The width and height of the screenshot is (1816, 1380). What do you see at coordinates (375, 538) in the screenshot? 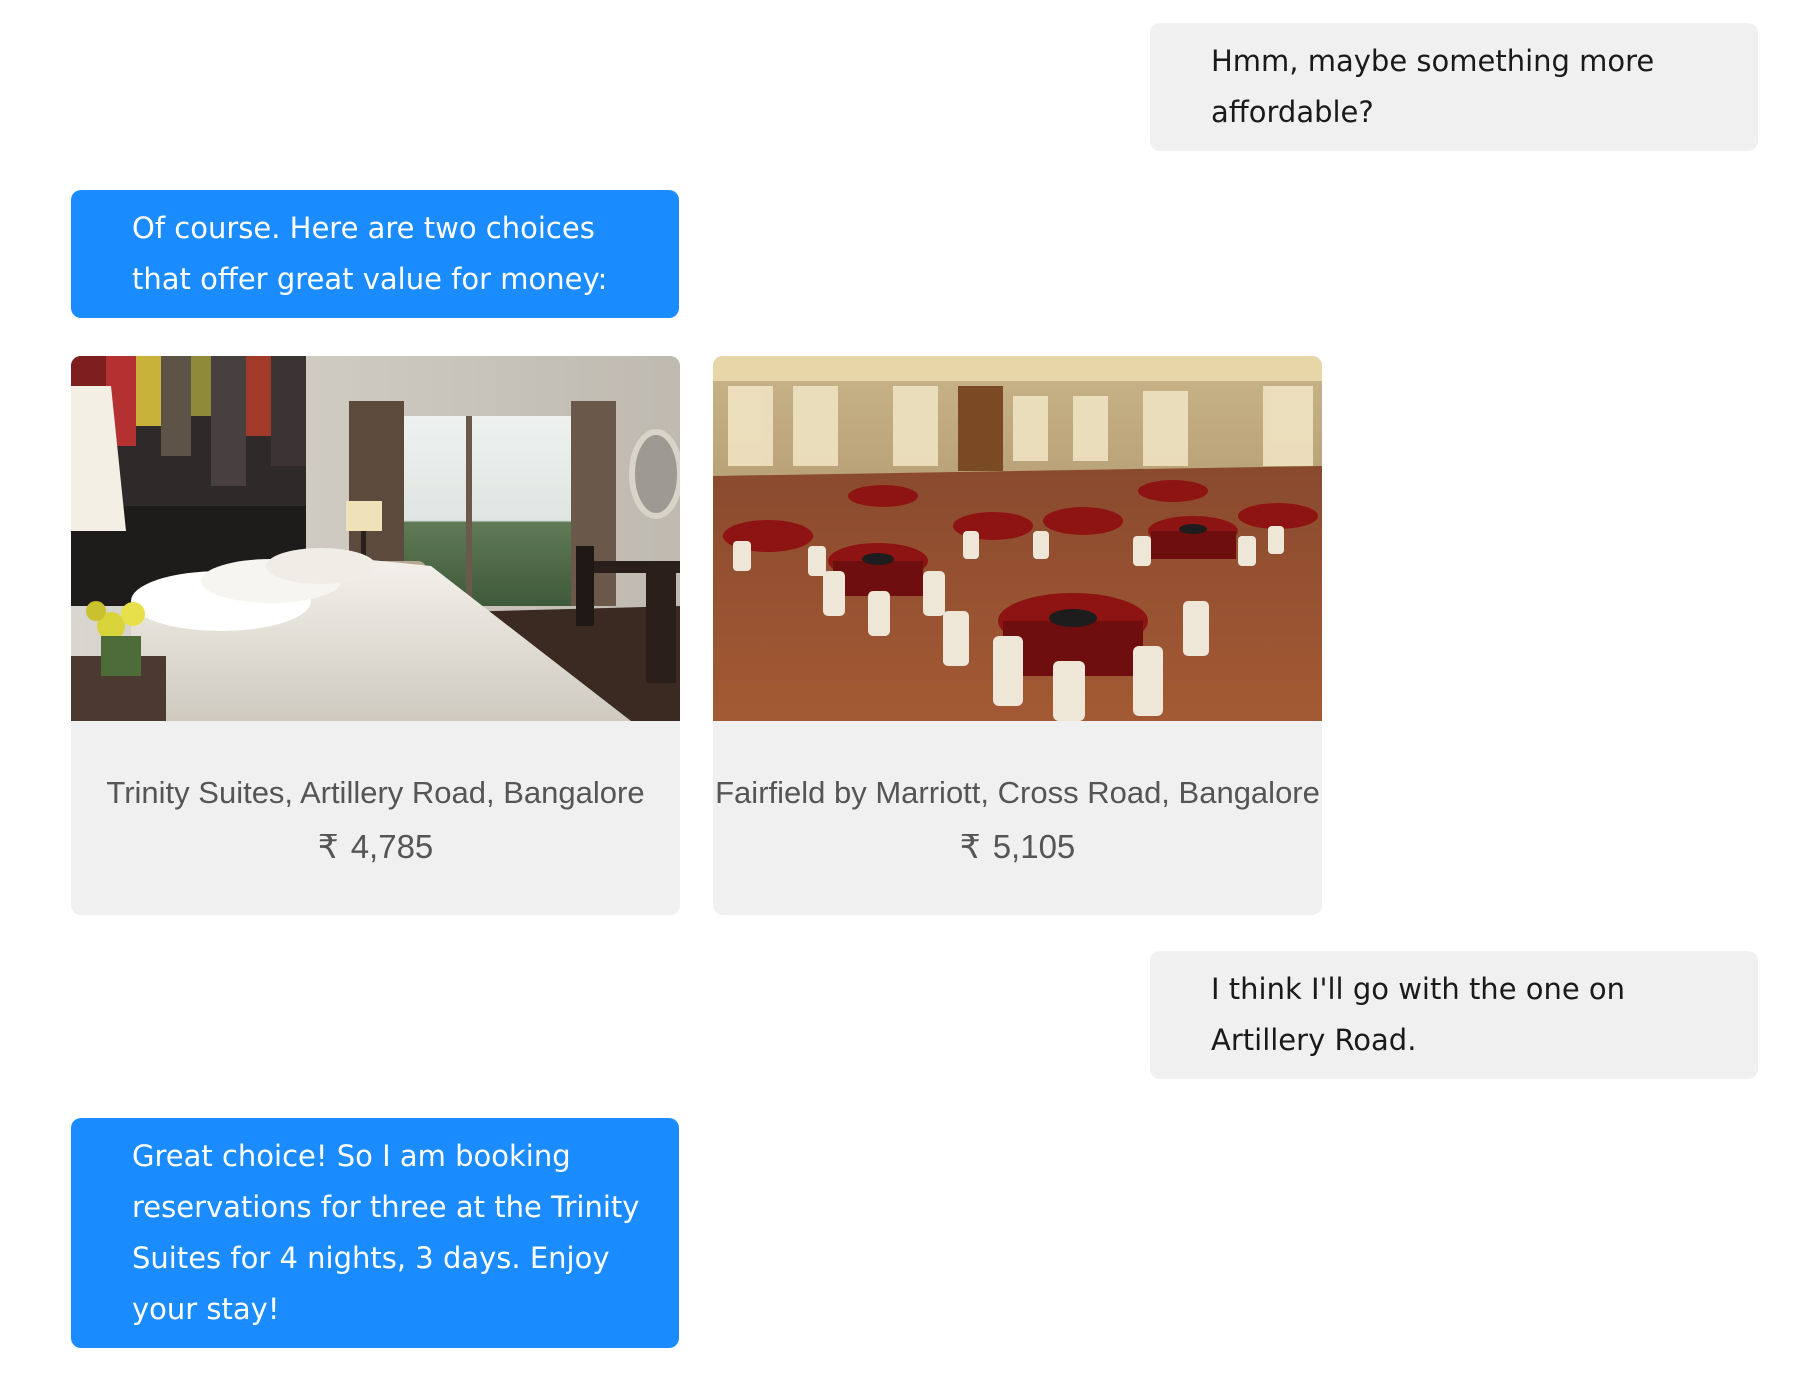
I see `hotel-room-photo` at bounding box center [375, 538].